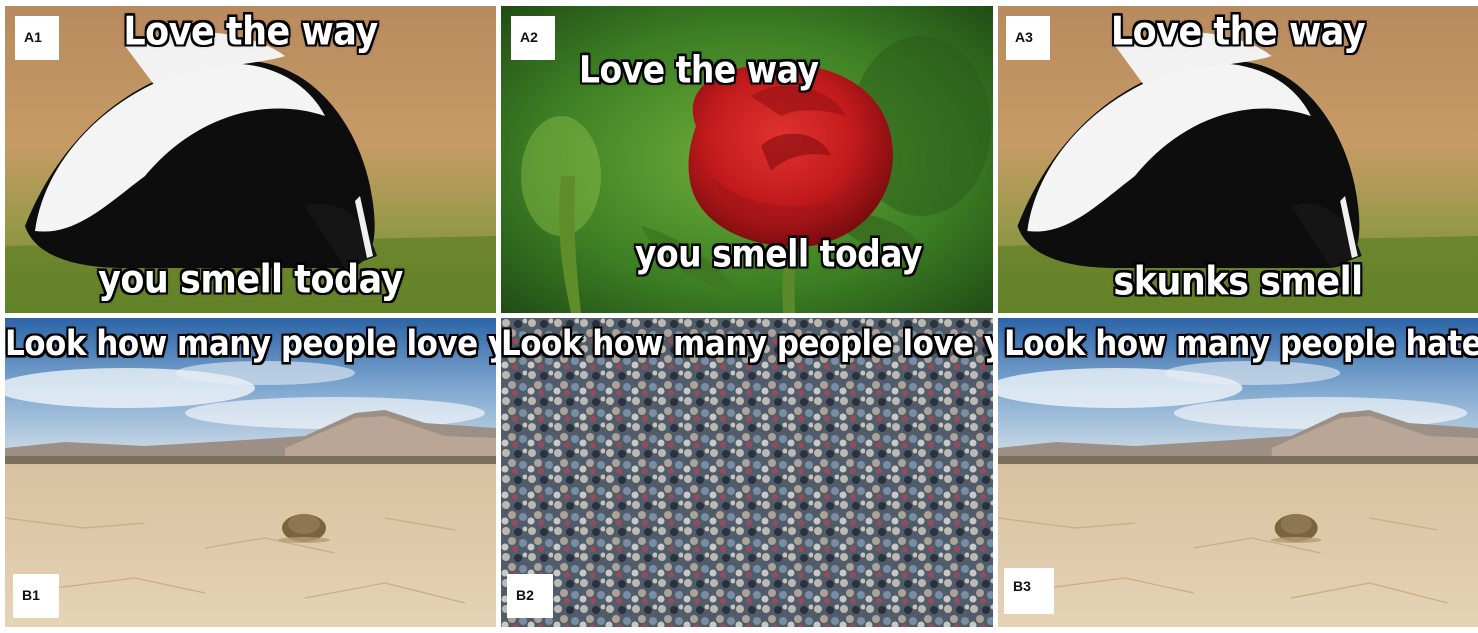 This screenshot has height=633, width=1478. Describe the element at coordinates (530, 596) in the screenshot. I see `panel-label: B2` at that location.